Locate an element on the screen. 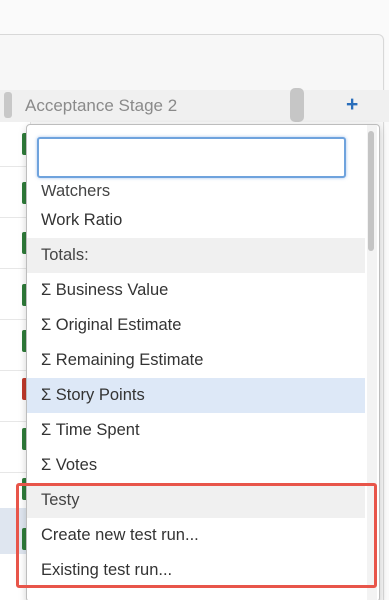 This screenshot has width=389, height=600. list-item-business-value: Σ Business Value is located at coordinates (196, 290).